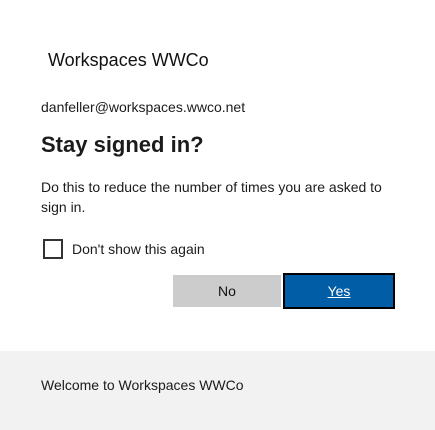 The height and width of the screenshot is (430, 435). What do you see at coordinates (143, 107) in the screenshot?
I see `account-email: danfeller@workspaces.wwco.net` at bounding box center [143, 107].